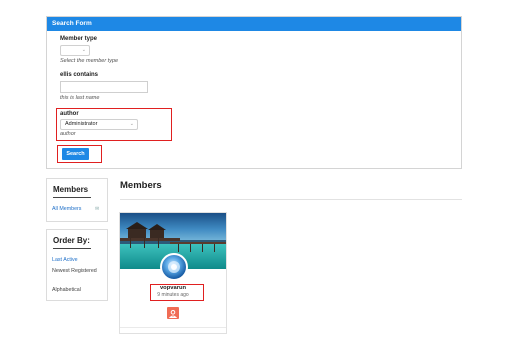  What do you see at coordinates (141, 185) in the screenshot?
I see `members-heading: Members` at bounding box center [141, 185].